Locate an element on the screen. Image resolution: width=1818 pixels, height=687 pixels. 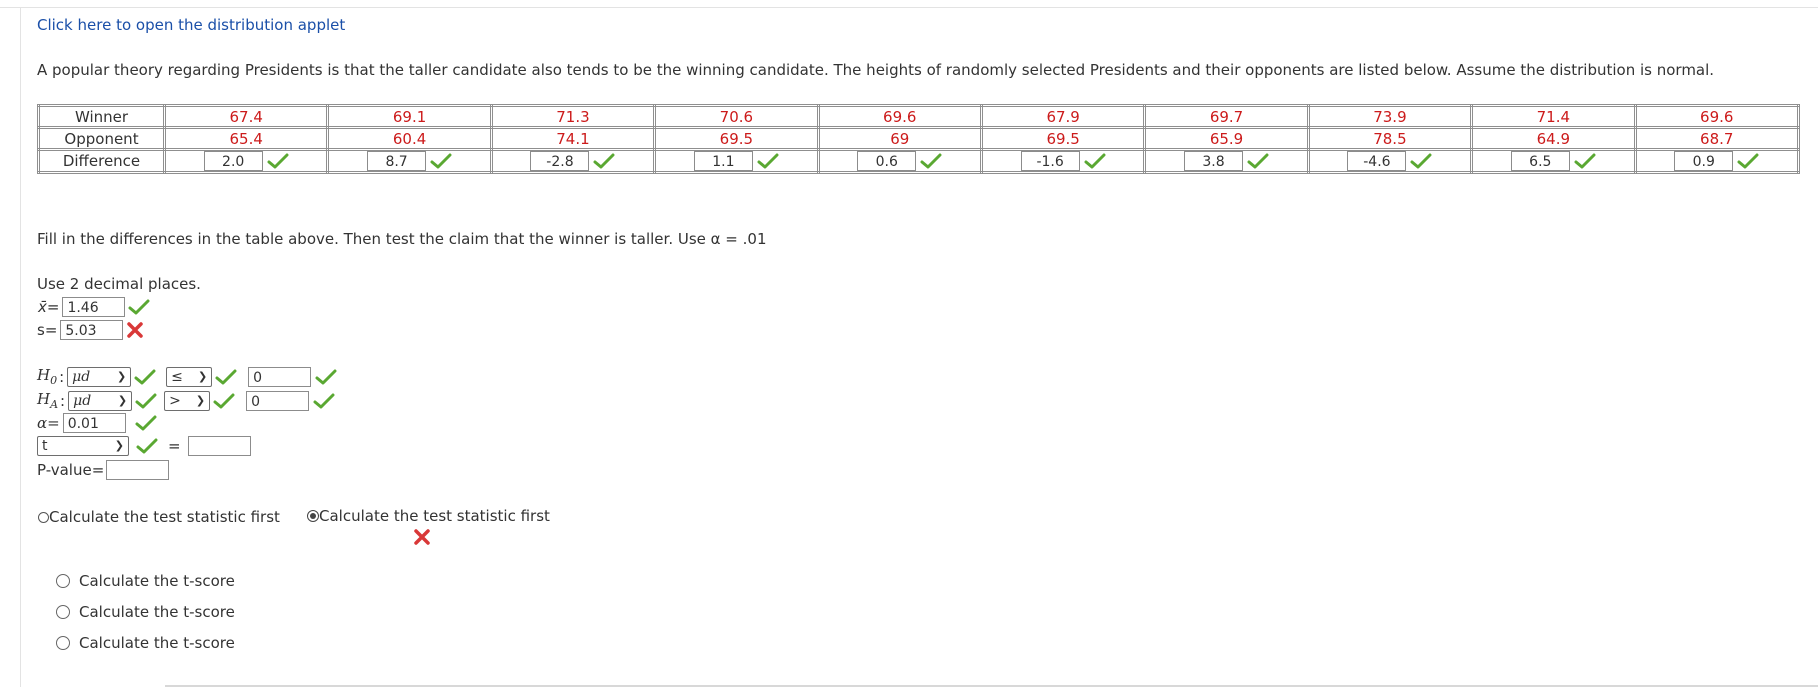
decimals-note: Use 2 decimal places. is located at coordinates (119, 284).